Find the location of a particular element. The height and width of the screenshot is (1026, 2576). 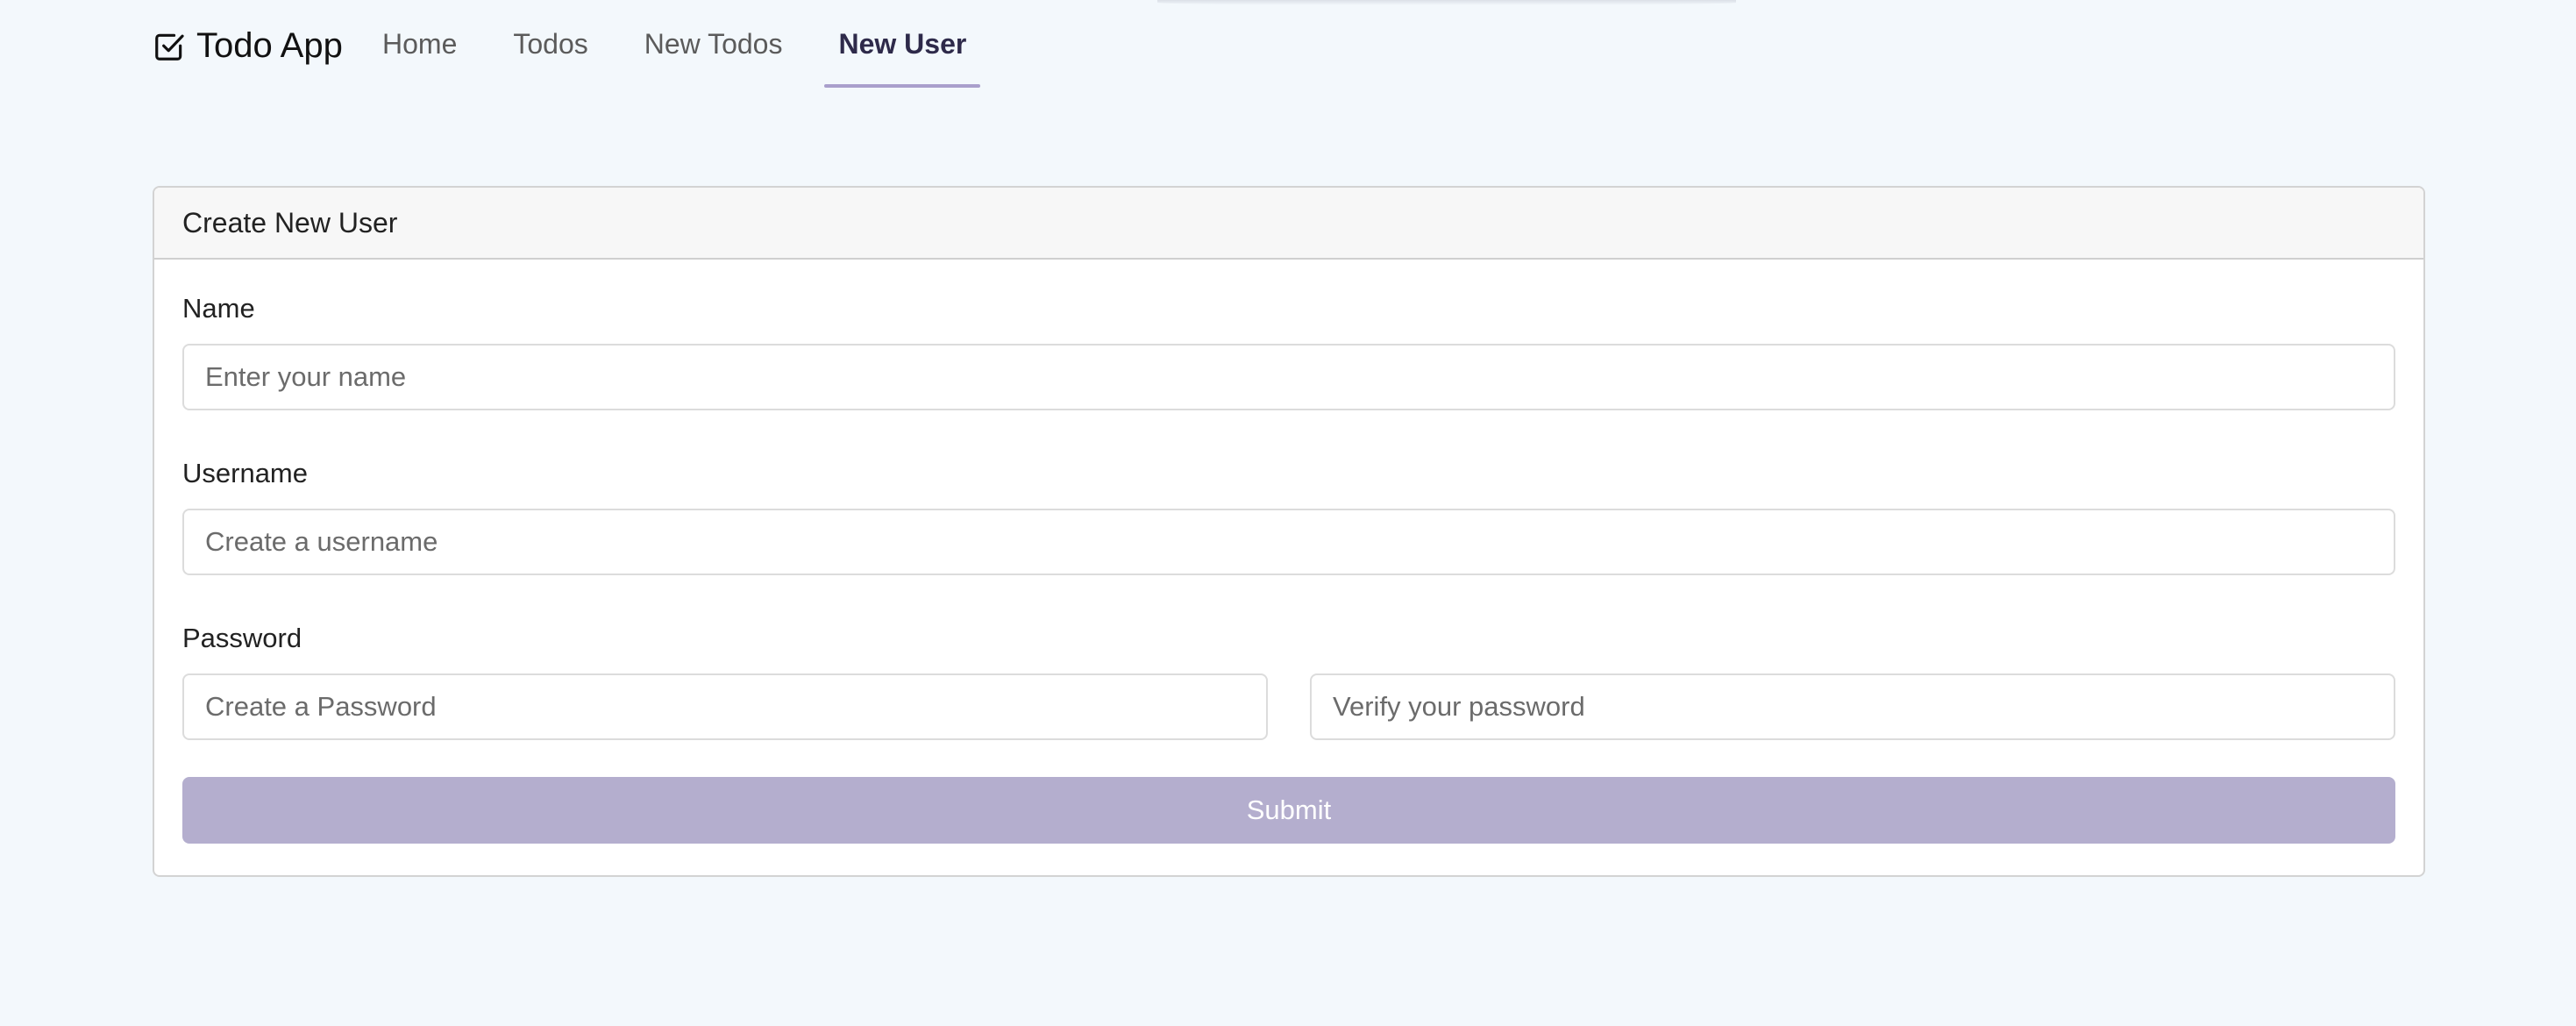

navbar: Todo App Home Todos New Todos New User is located at coordinates (1288, 44).